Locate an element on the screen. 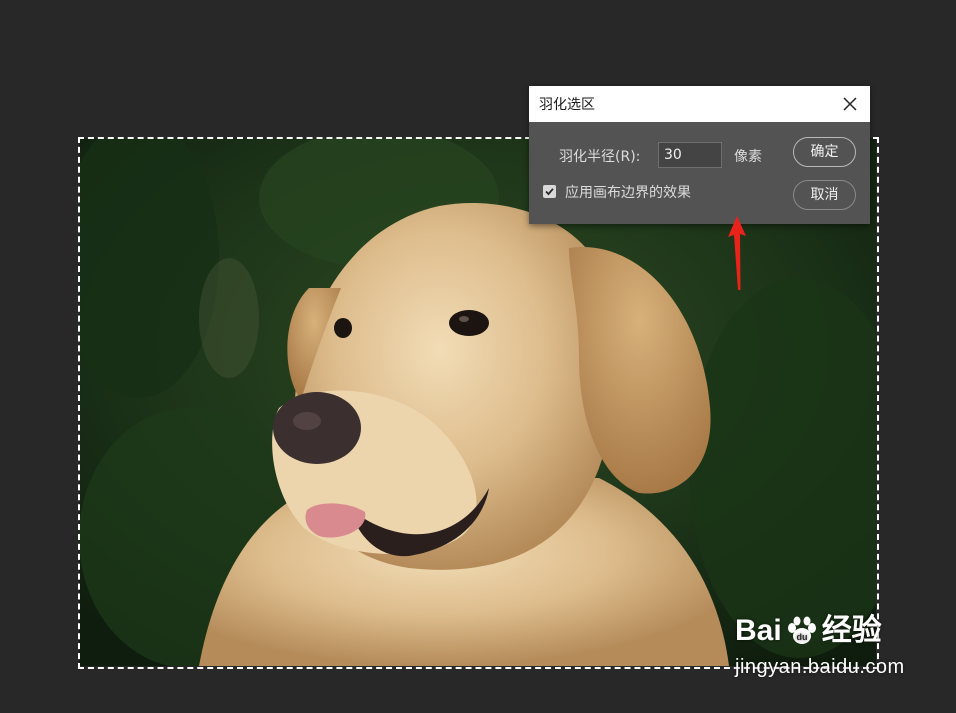  svg-text: du is located at coordinates (801, 637).